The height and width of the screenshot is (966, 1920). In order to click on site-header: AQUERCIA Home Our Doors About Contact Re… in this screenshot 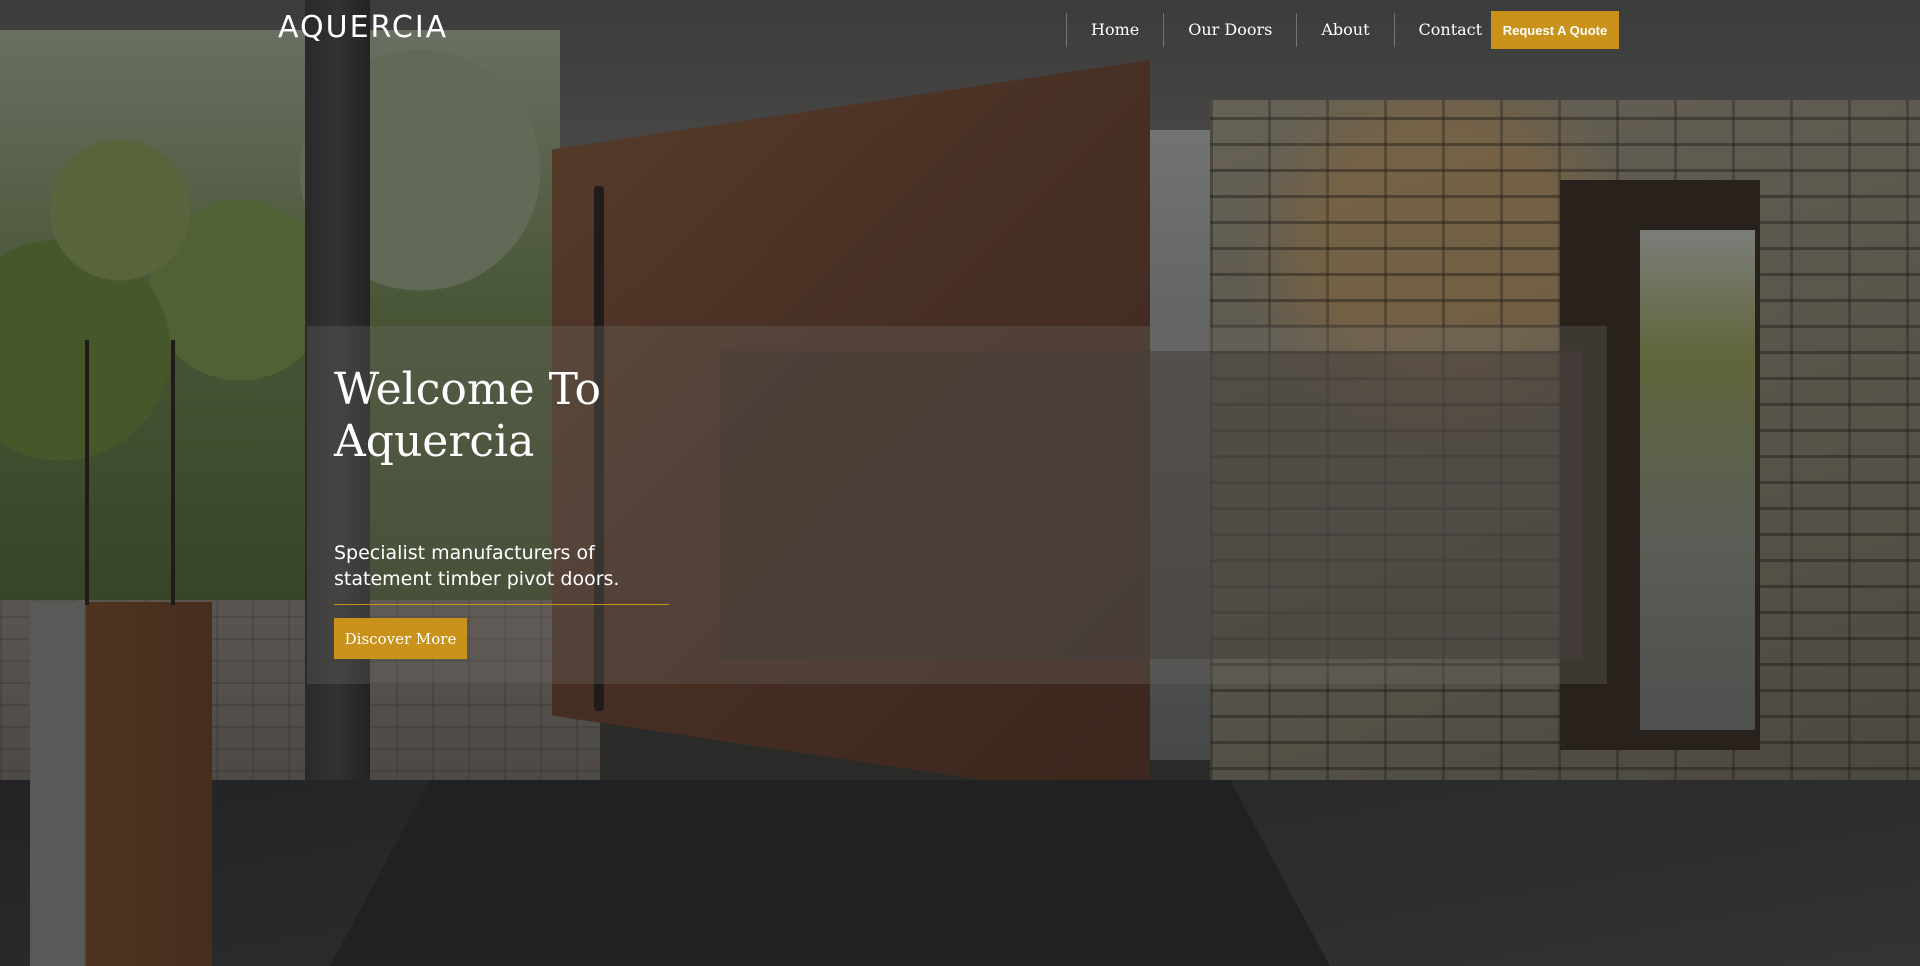, I will do `click(960, 30)`.